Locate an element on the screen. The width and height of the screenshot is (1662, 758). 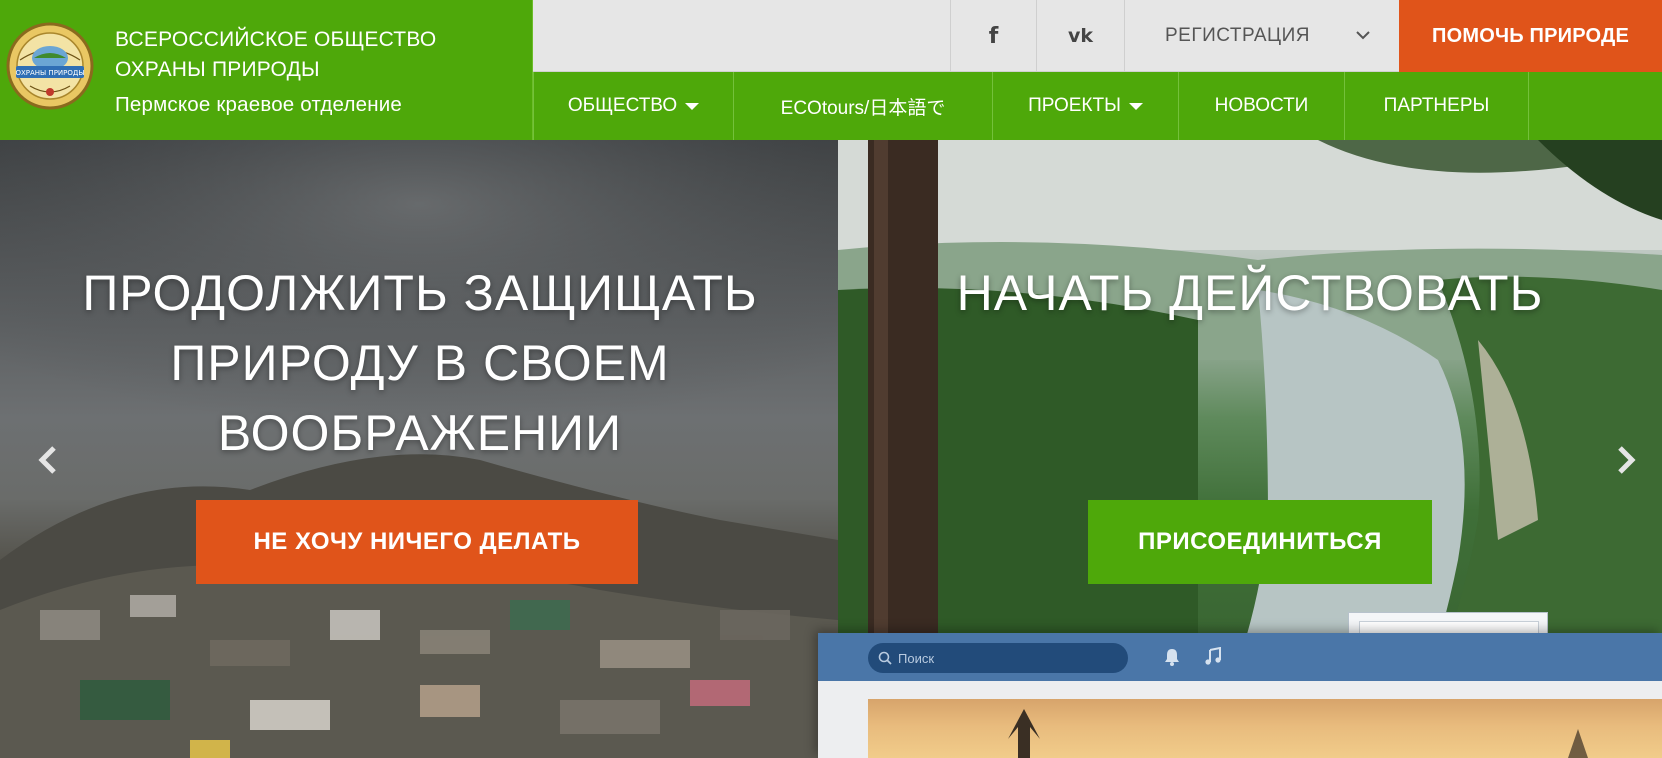
do-nothing-button: НЕ ХОЧУ НИЧЕГО ДЕЛАТЬ is located at coordinates (417, 542).